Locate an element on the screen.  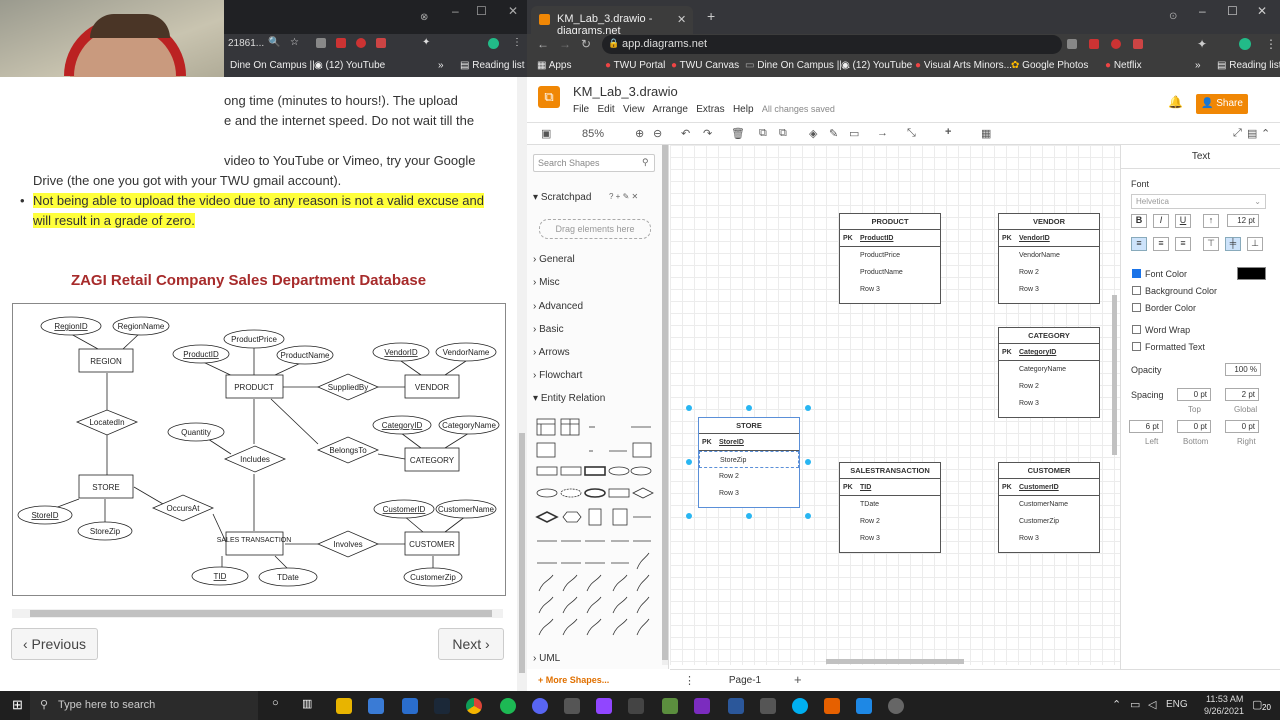
entity-relation-shapes is located at coordinates (595, 529).